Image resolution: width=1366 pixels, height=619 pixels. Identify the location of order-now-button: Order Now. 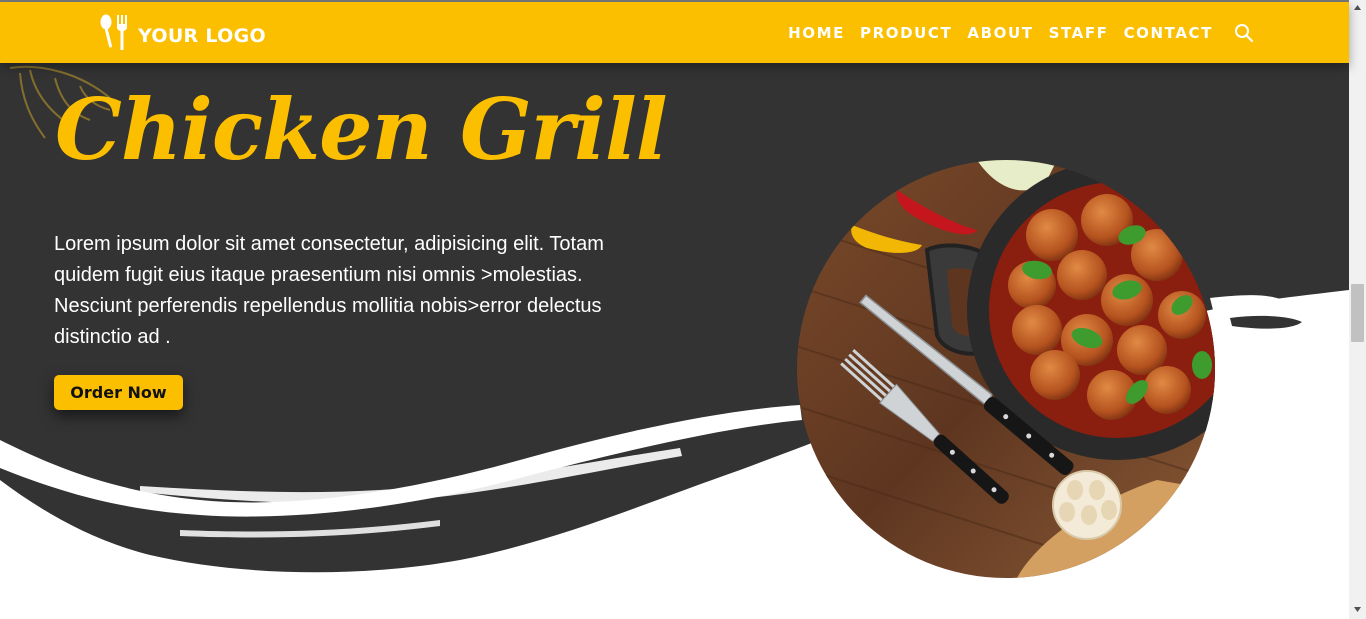
(118, 392).